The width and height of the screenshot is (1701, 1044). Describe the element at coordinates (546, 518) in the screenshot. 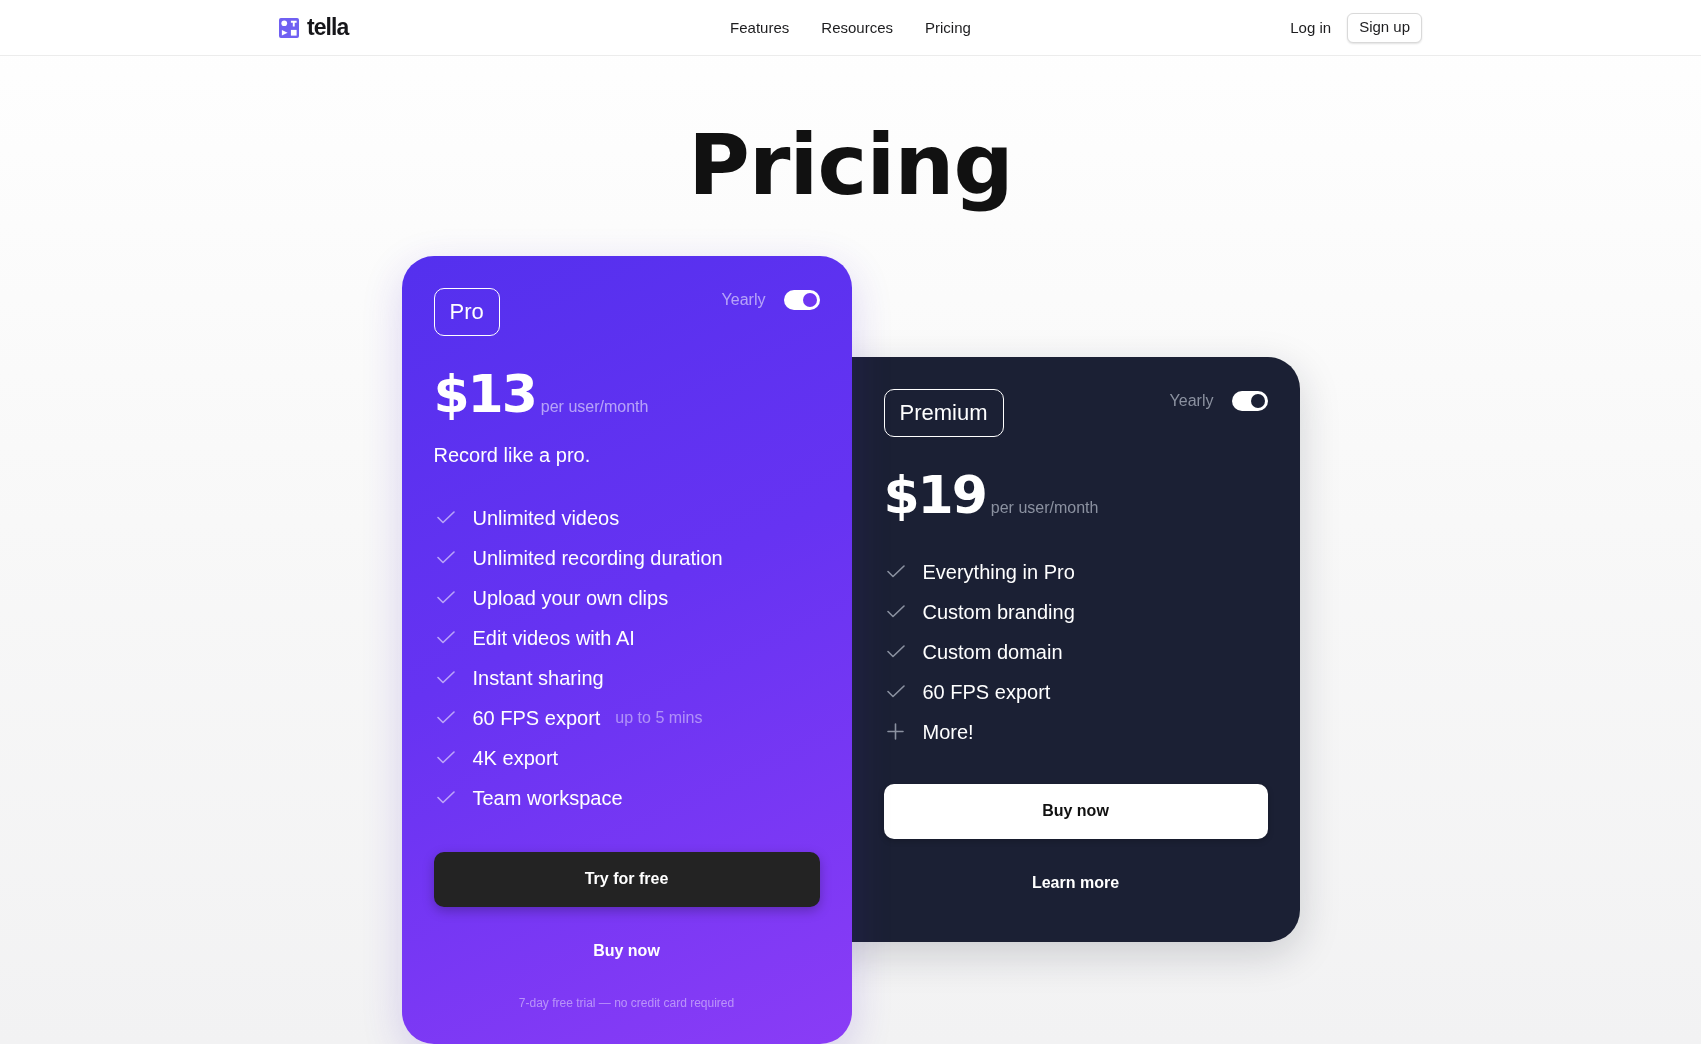

I see `feature-label: Unlimited videos` at that location.